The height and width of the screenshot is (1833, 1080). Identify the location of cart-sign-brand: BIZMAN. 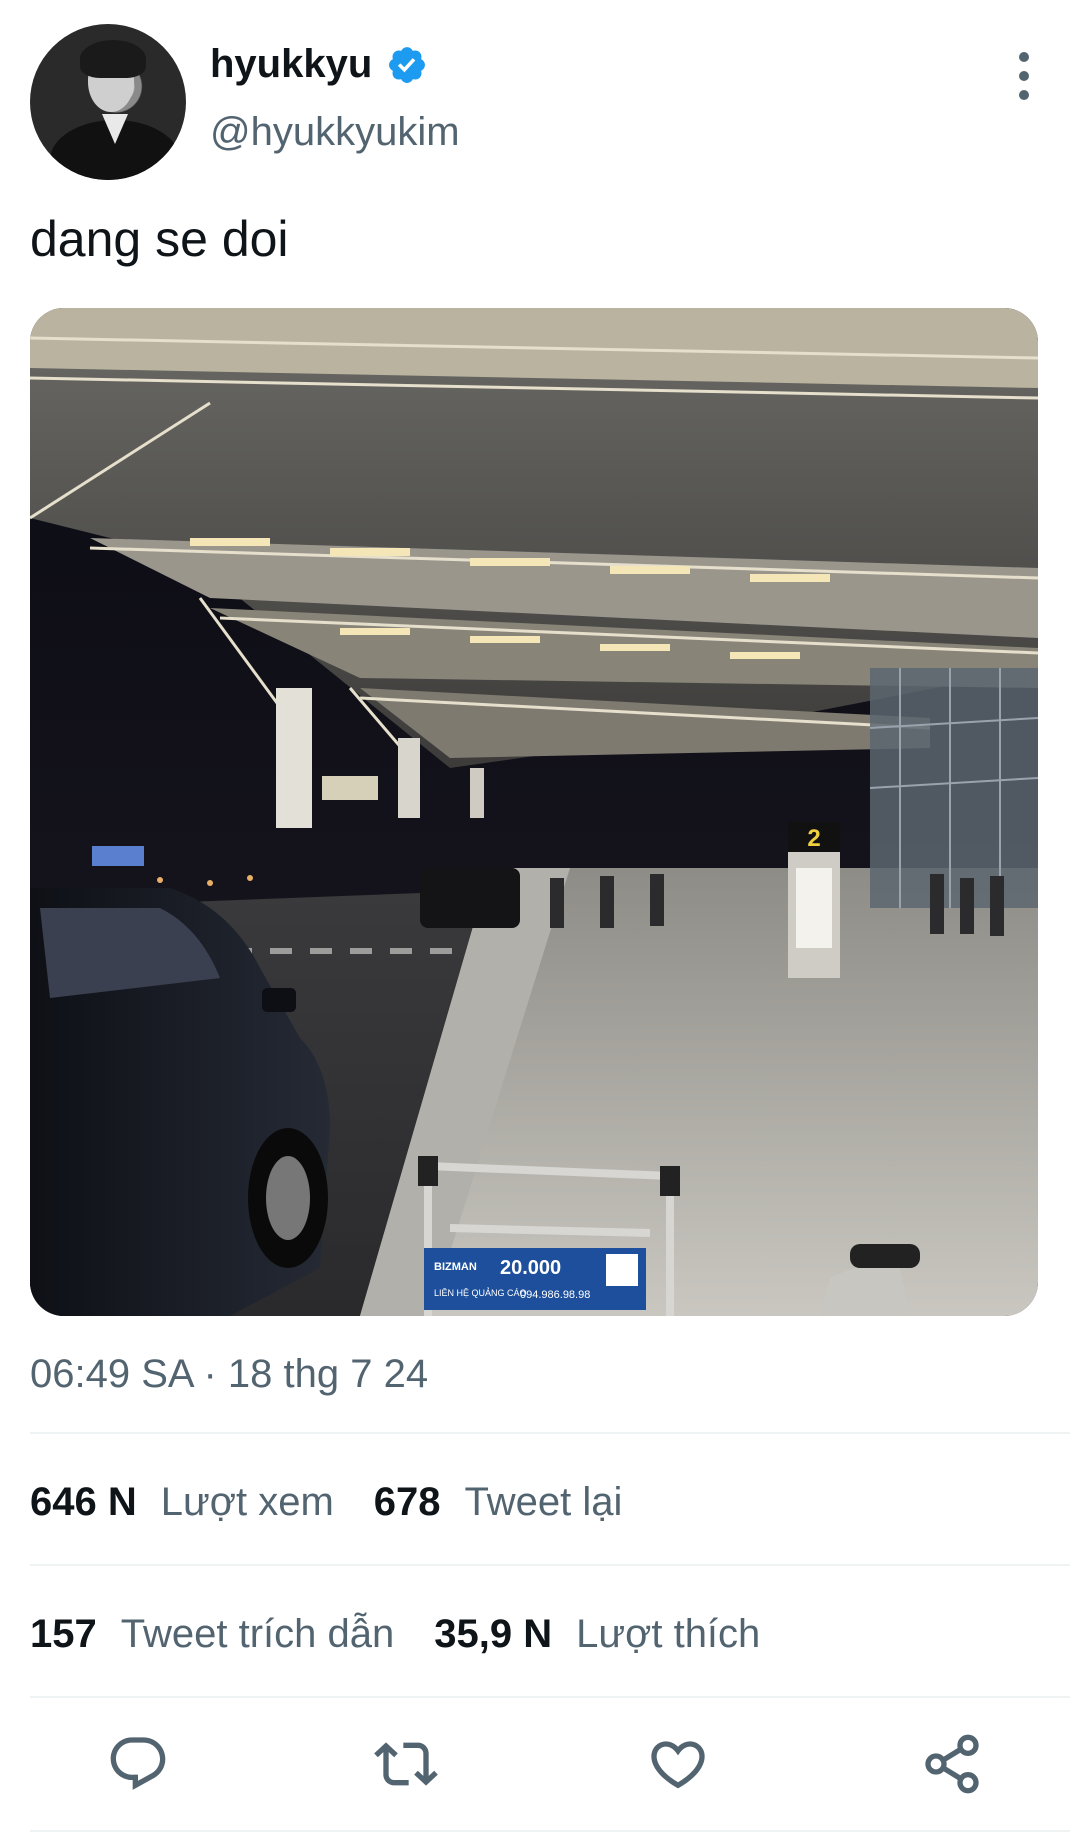
(455, 1267).